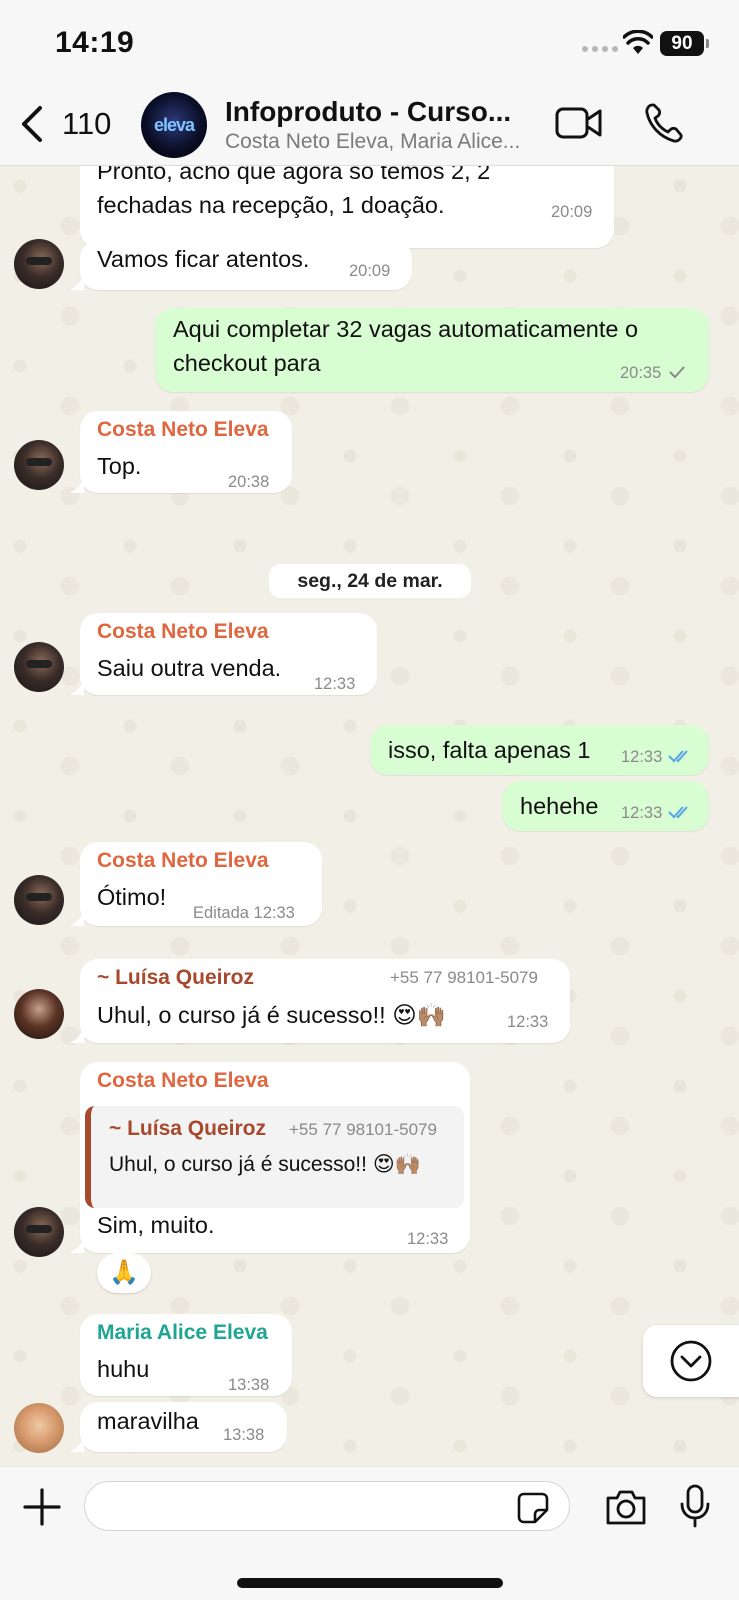 This screenshot has height=1600, width=739. I want to click on message-time: 20:38, so click(249, 482).